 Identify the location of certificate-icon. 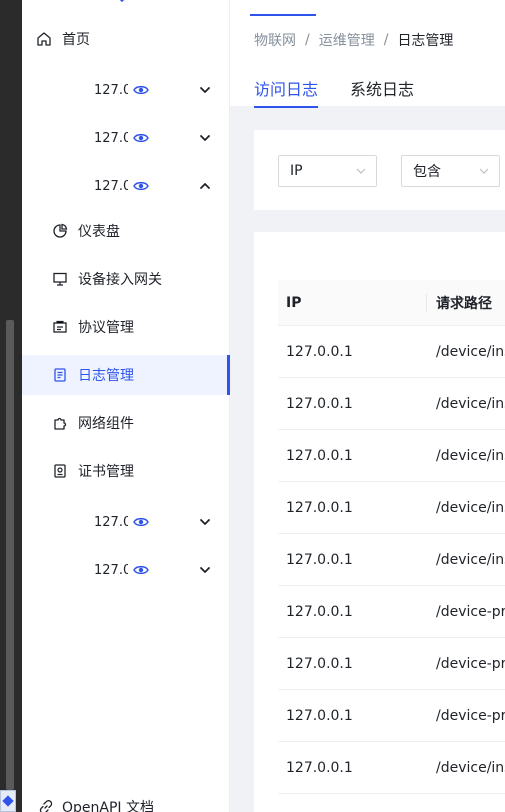
(60, 471).